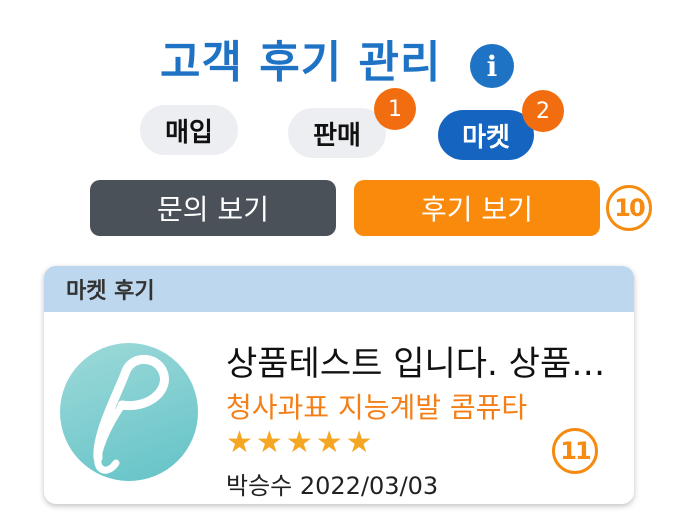 The image size is (674, 523). Describe the element at coordinates (332, 486) in the screenshot. I see `review-author-date: 박승수 2022/03/03` at that location.